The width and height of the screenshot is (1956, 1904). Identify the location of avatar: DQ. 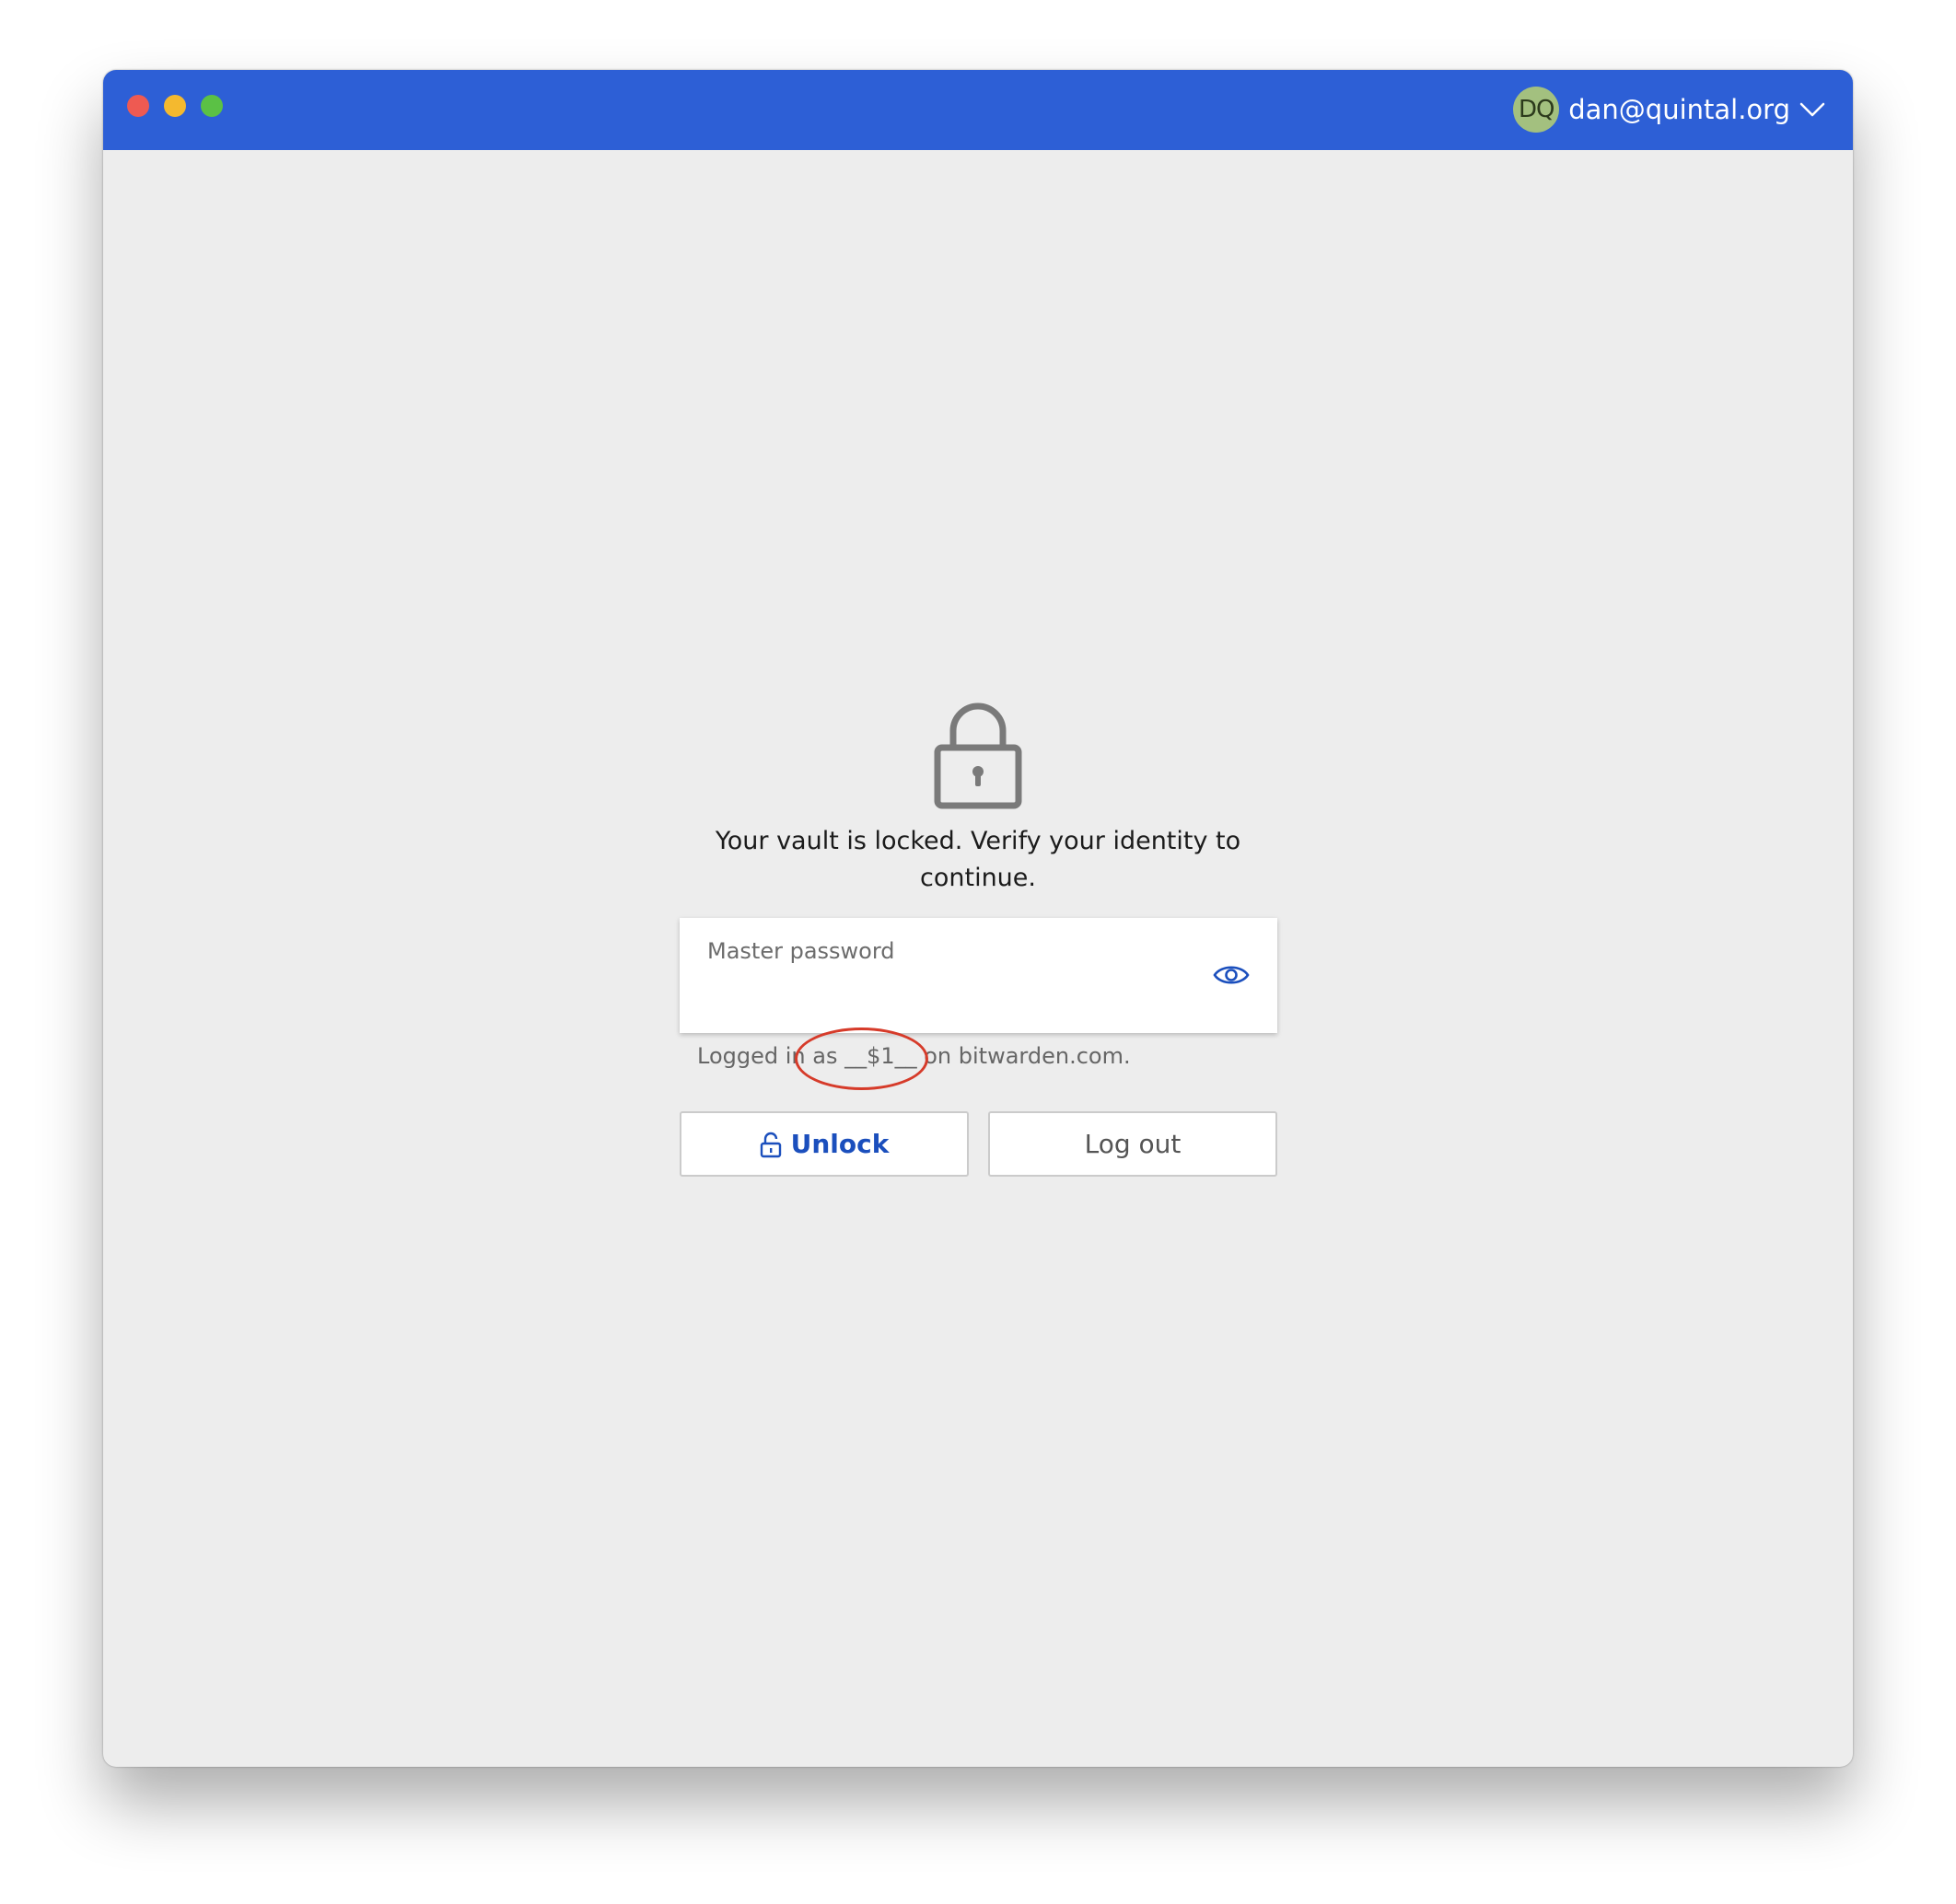
(1536, 110).